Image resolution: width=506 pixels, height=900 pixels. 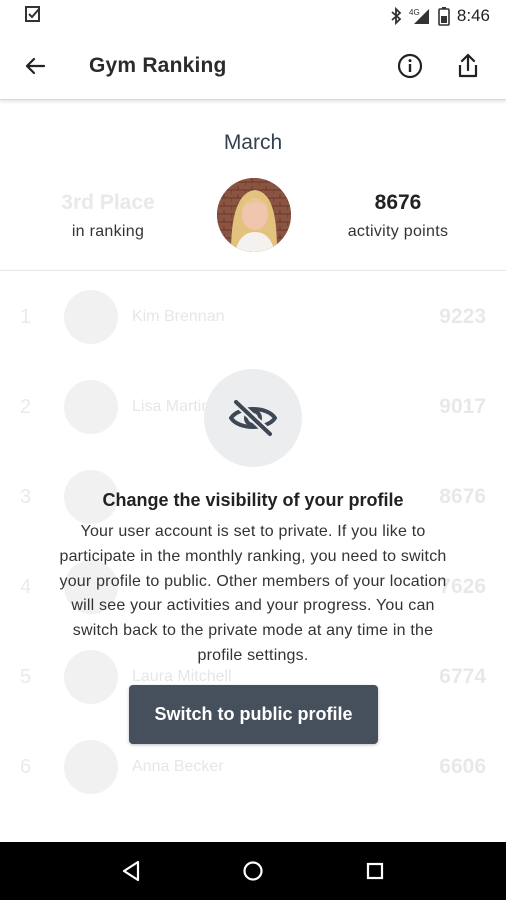 I want to click on info-icon, so click(x=410, y=65).